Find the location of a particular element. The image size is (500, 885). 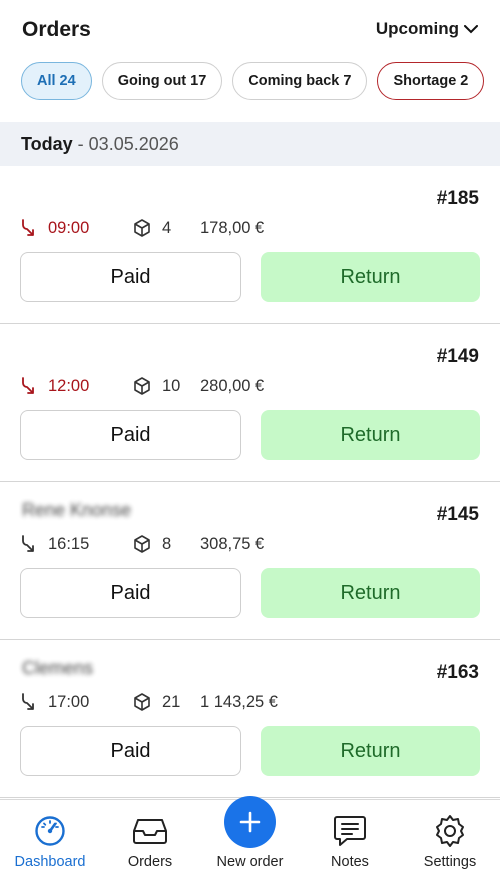

page-title: Orders is located at coordinates (56, 29).